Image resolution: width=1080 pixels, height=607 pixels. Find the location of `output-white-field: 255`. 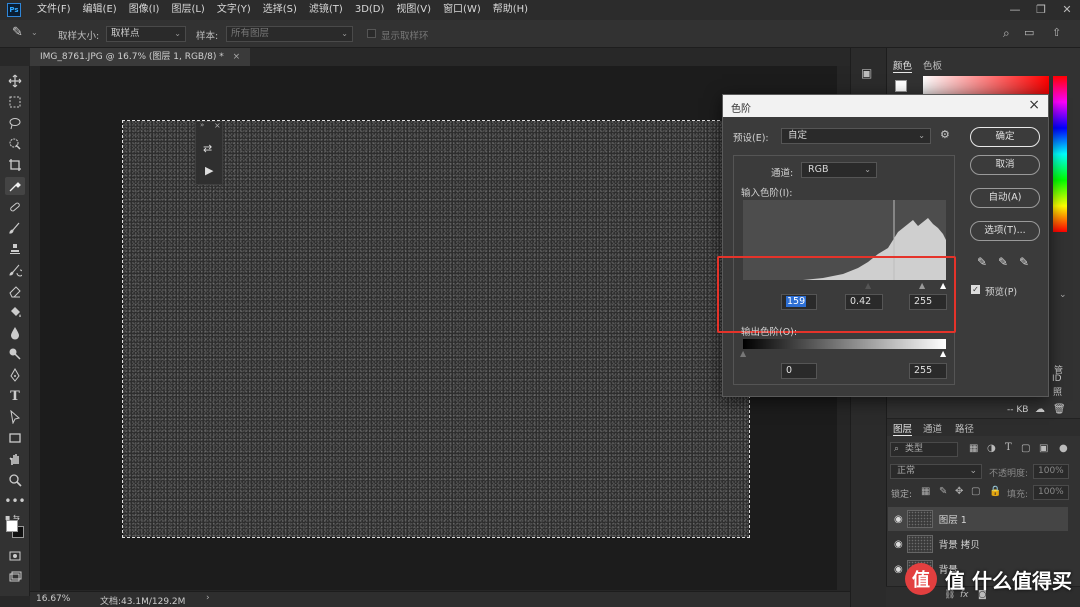

output-white-field: 255 is located at coordinates (928, 371).